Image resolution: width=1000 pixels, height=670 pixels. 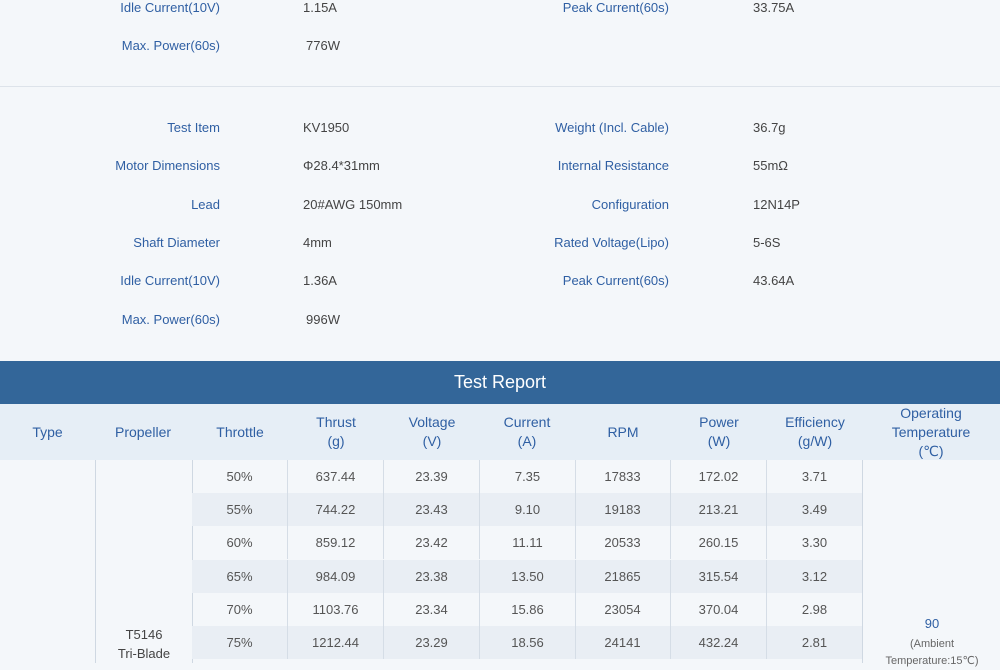 I want to click on throttle-cell: 50%, so click(x=240, y=476).